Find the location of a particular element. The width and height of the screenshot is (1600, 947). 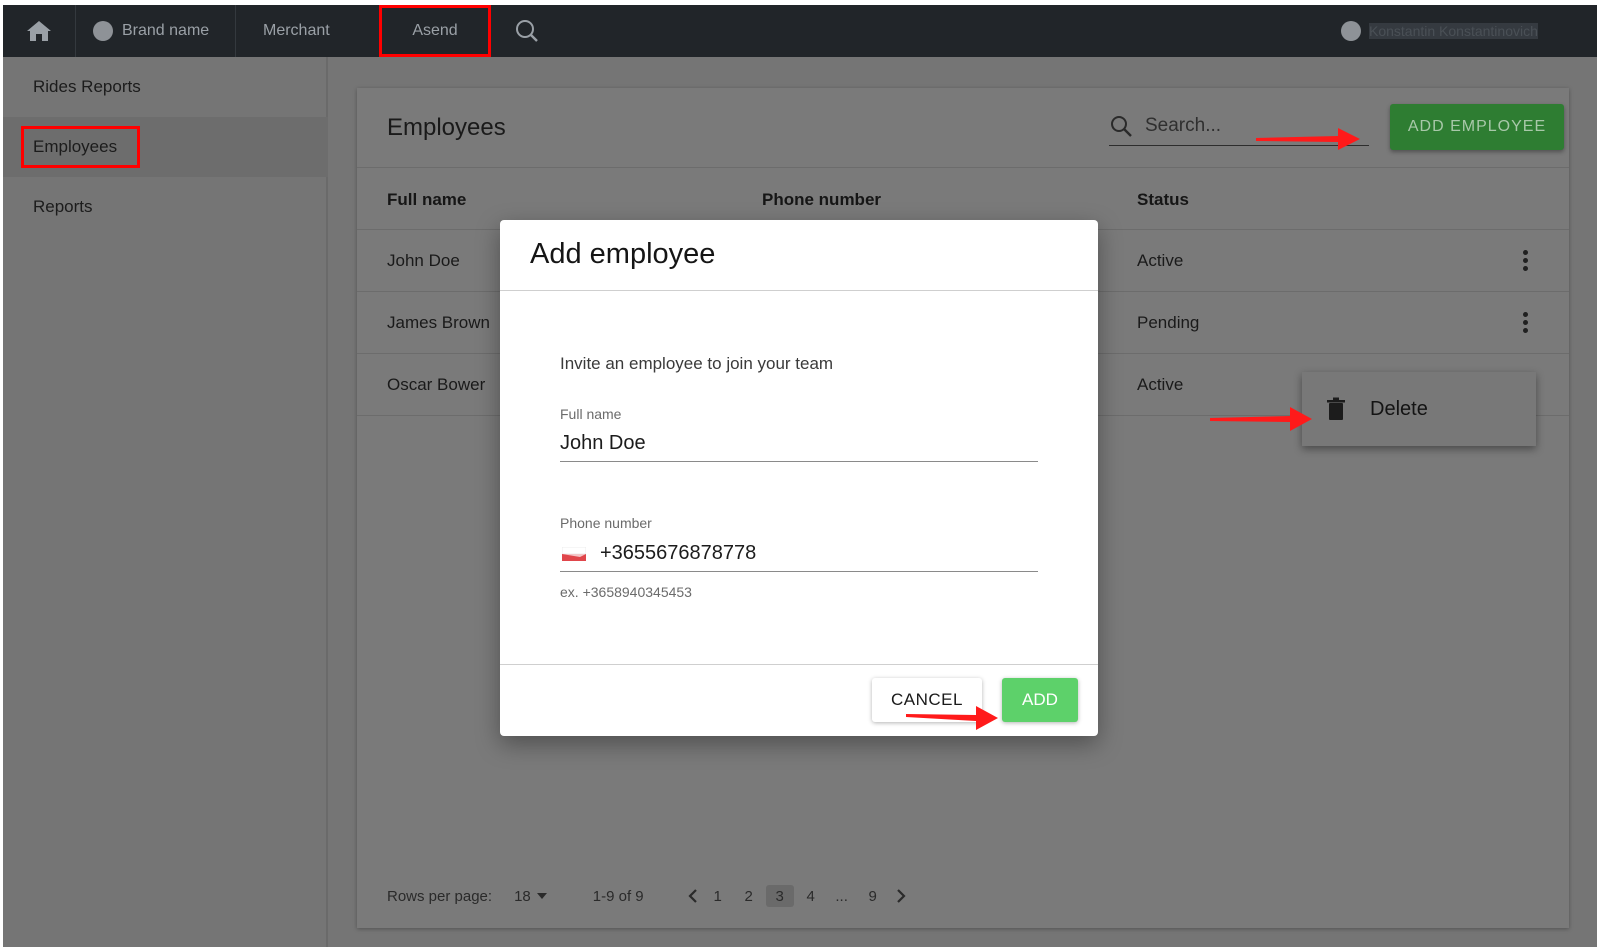

page-range: 1-9 of 9 is located at coordinates (618, 896).